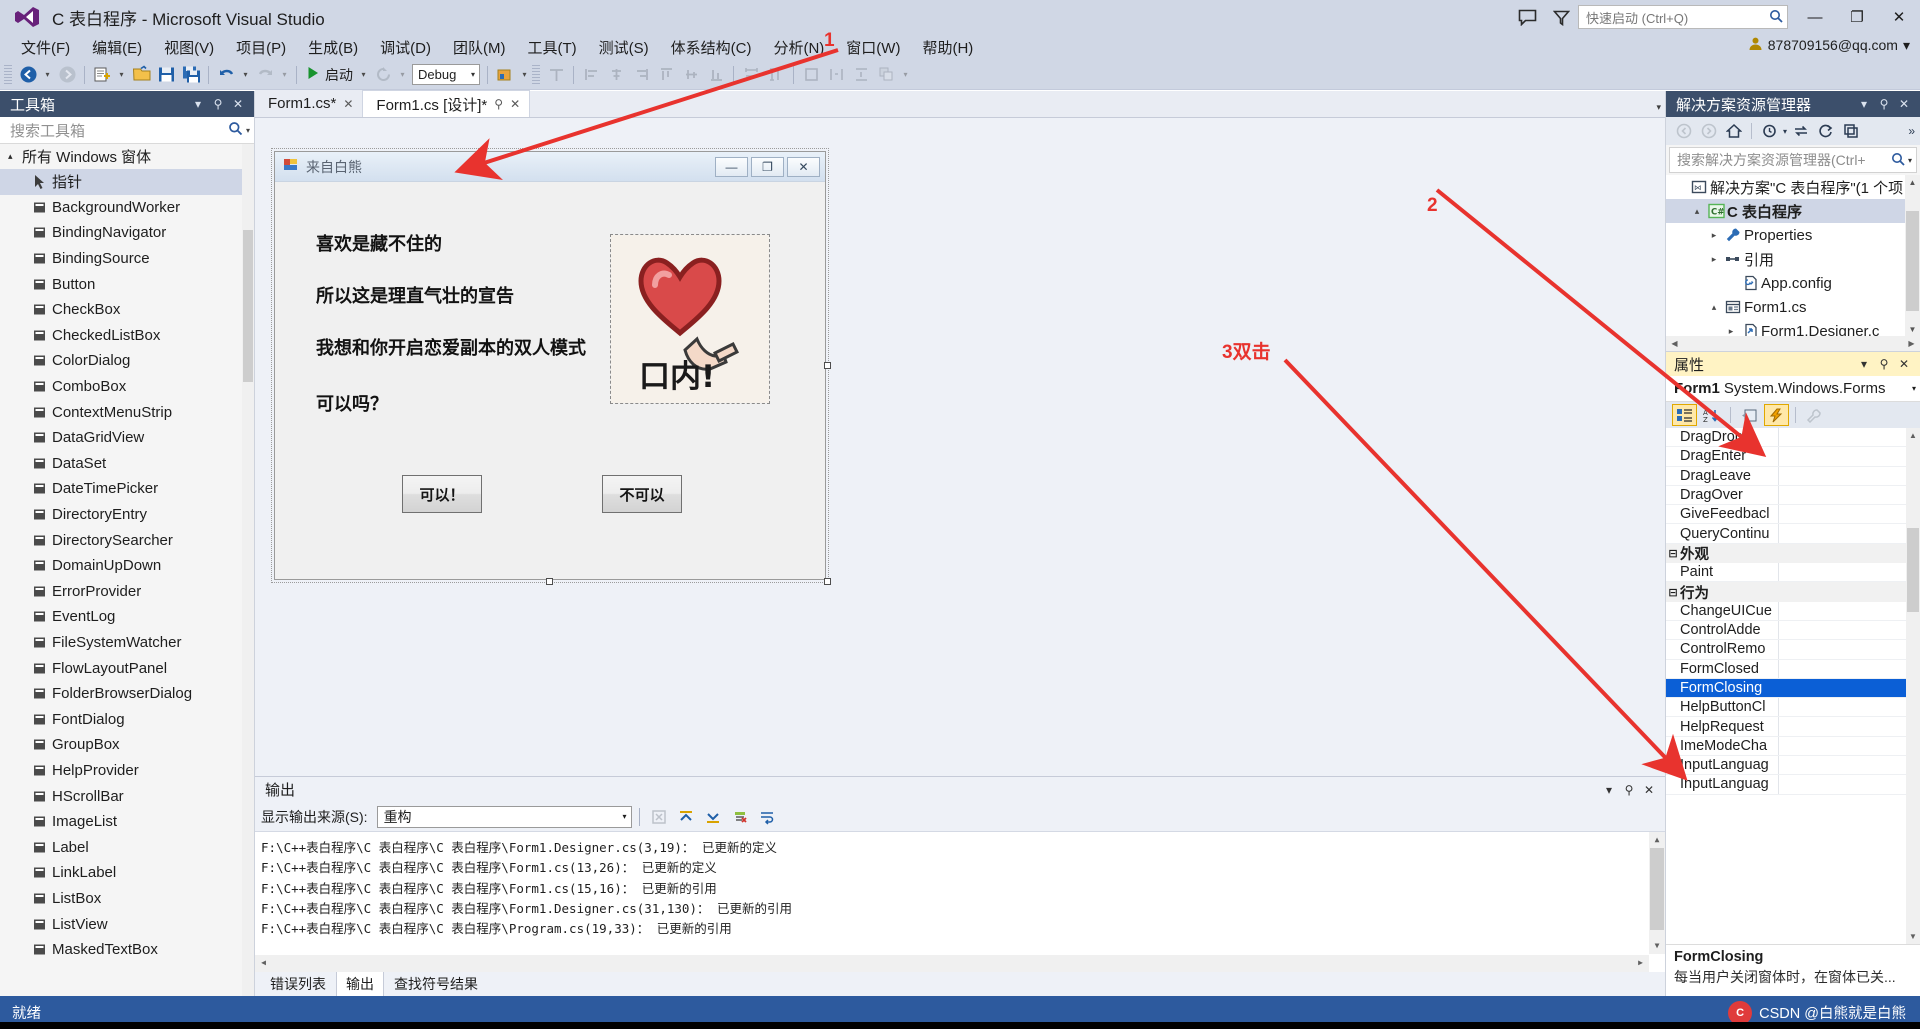  What do you see at coordinates (127, 438) in the screenshot?
I see `toolbox-item-datagridview: DataGridView` at bounding box center [127, 438].